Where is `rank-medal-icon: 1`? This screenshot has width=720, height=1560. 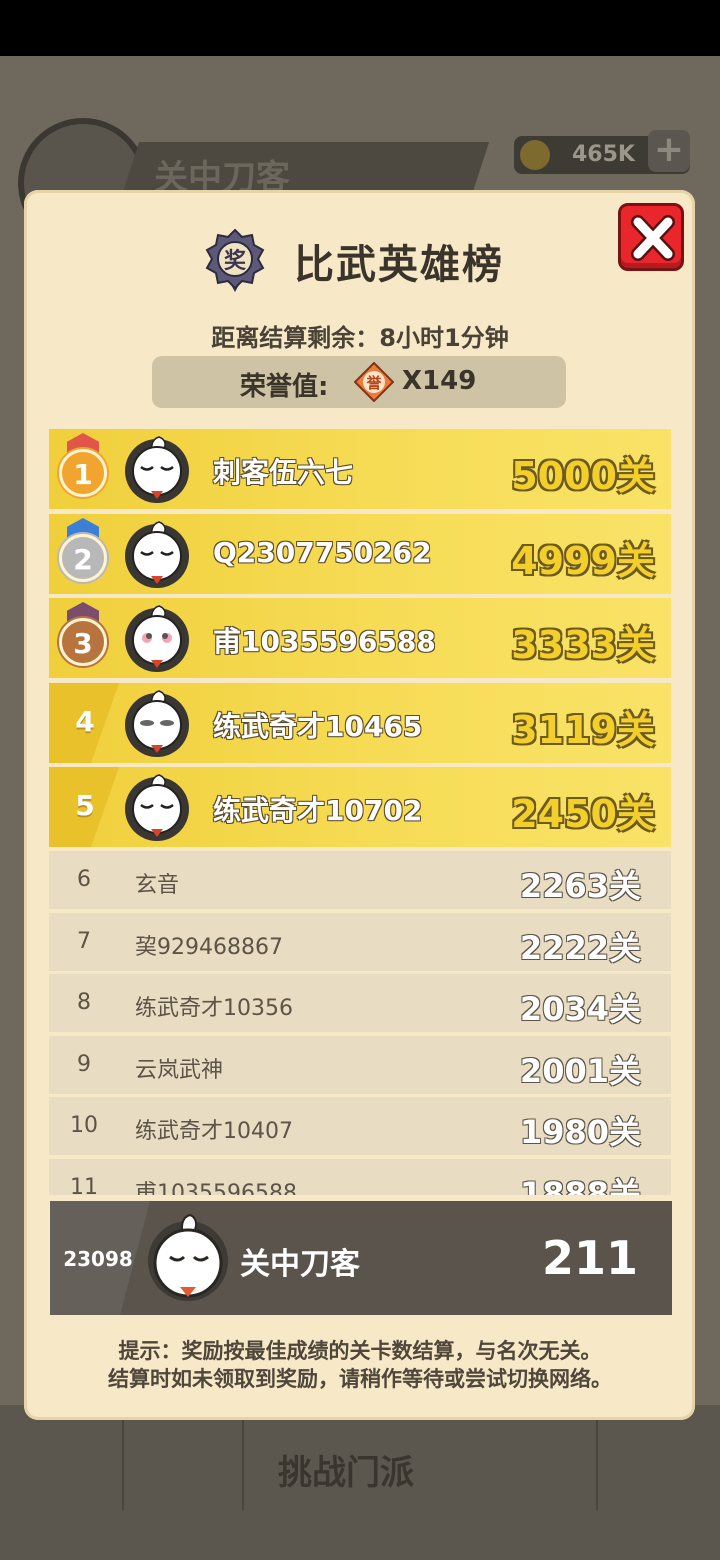 rank-medal-icon: 1 is located at coordinates (83, 473).